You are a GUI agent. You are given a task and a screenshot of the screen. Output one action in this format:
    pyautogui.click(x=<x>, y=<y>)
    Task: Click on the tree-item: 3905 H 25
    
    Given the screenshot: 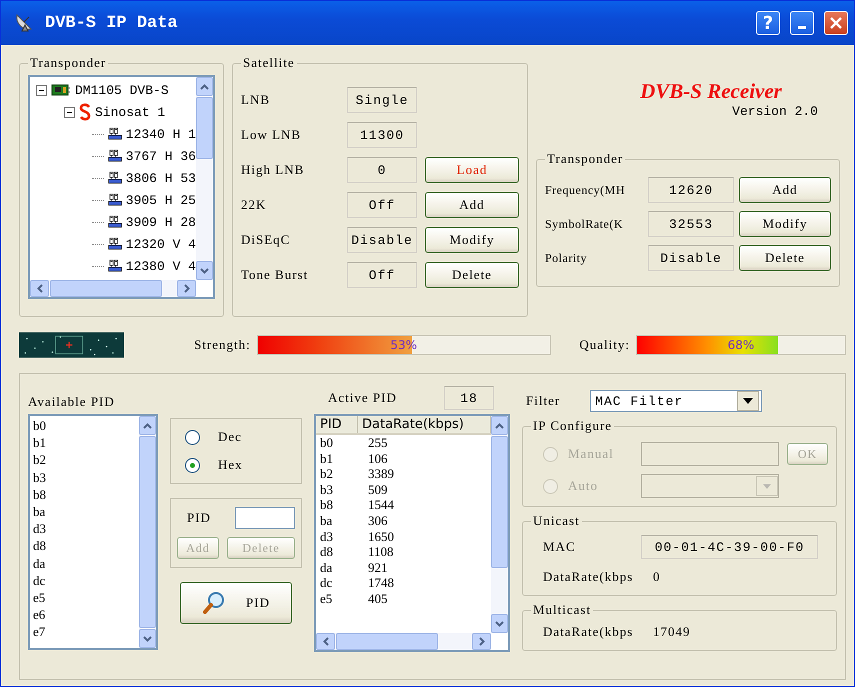 What is the action you would take?
    pyautogui.click(x=161, y=200)
    